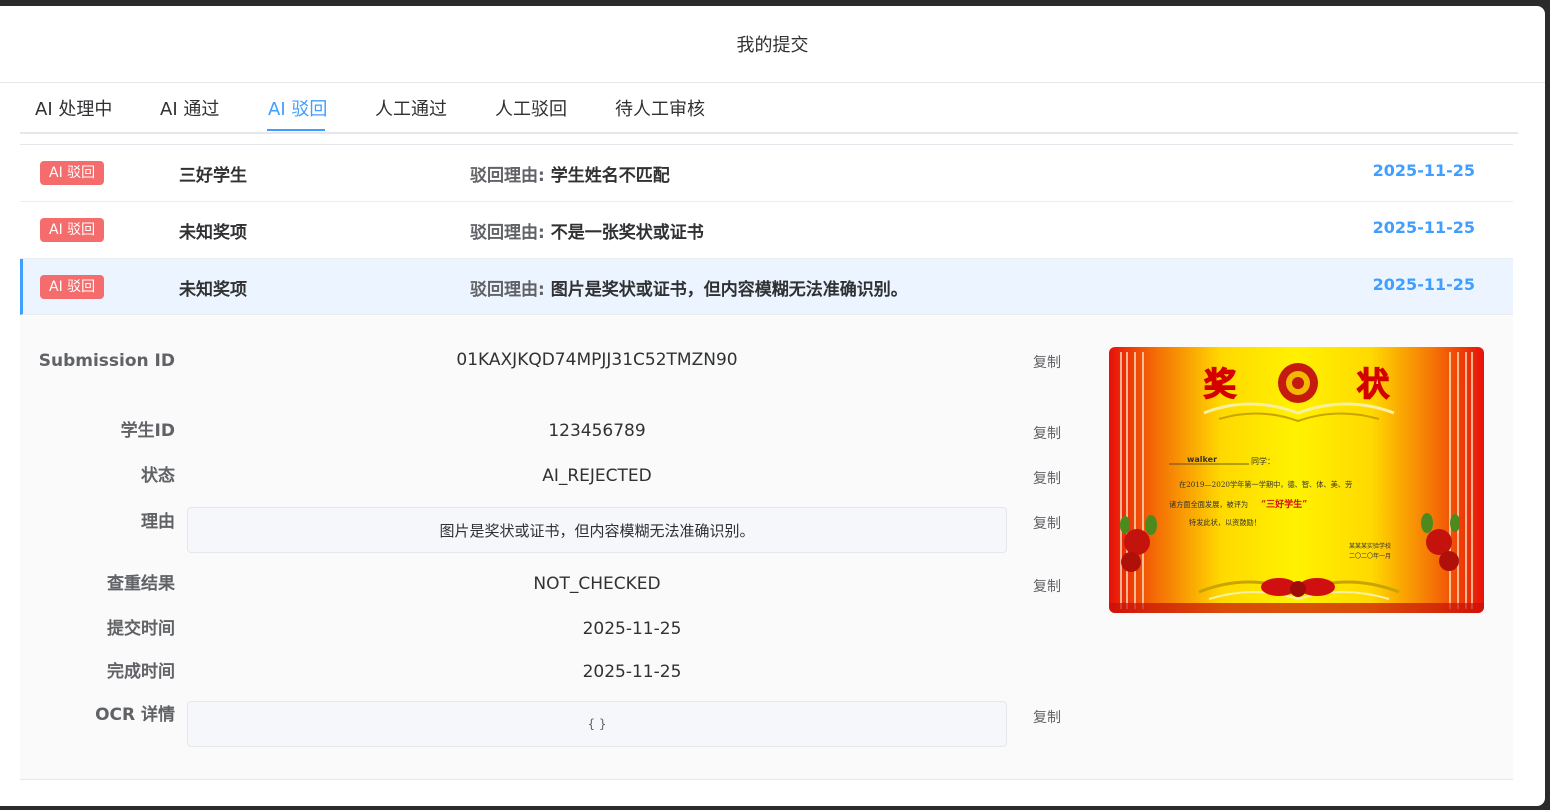  I want to click on student-id-value: 123456789, so click(597, 431).